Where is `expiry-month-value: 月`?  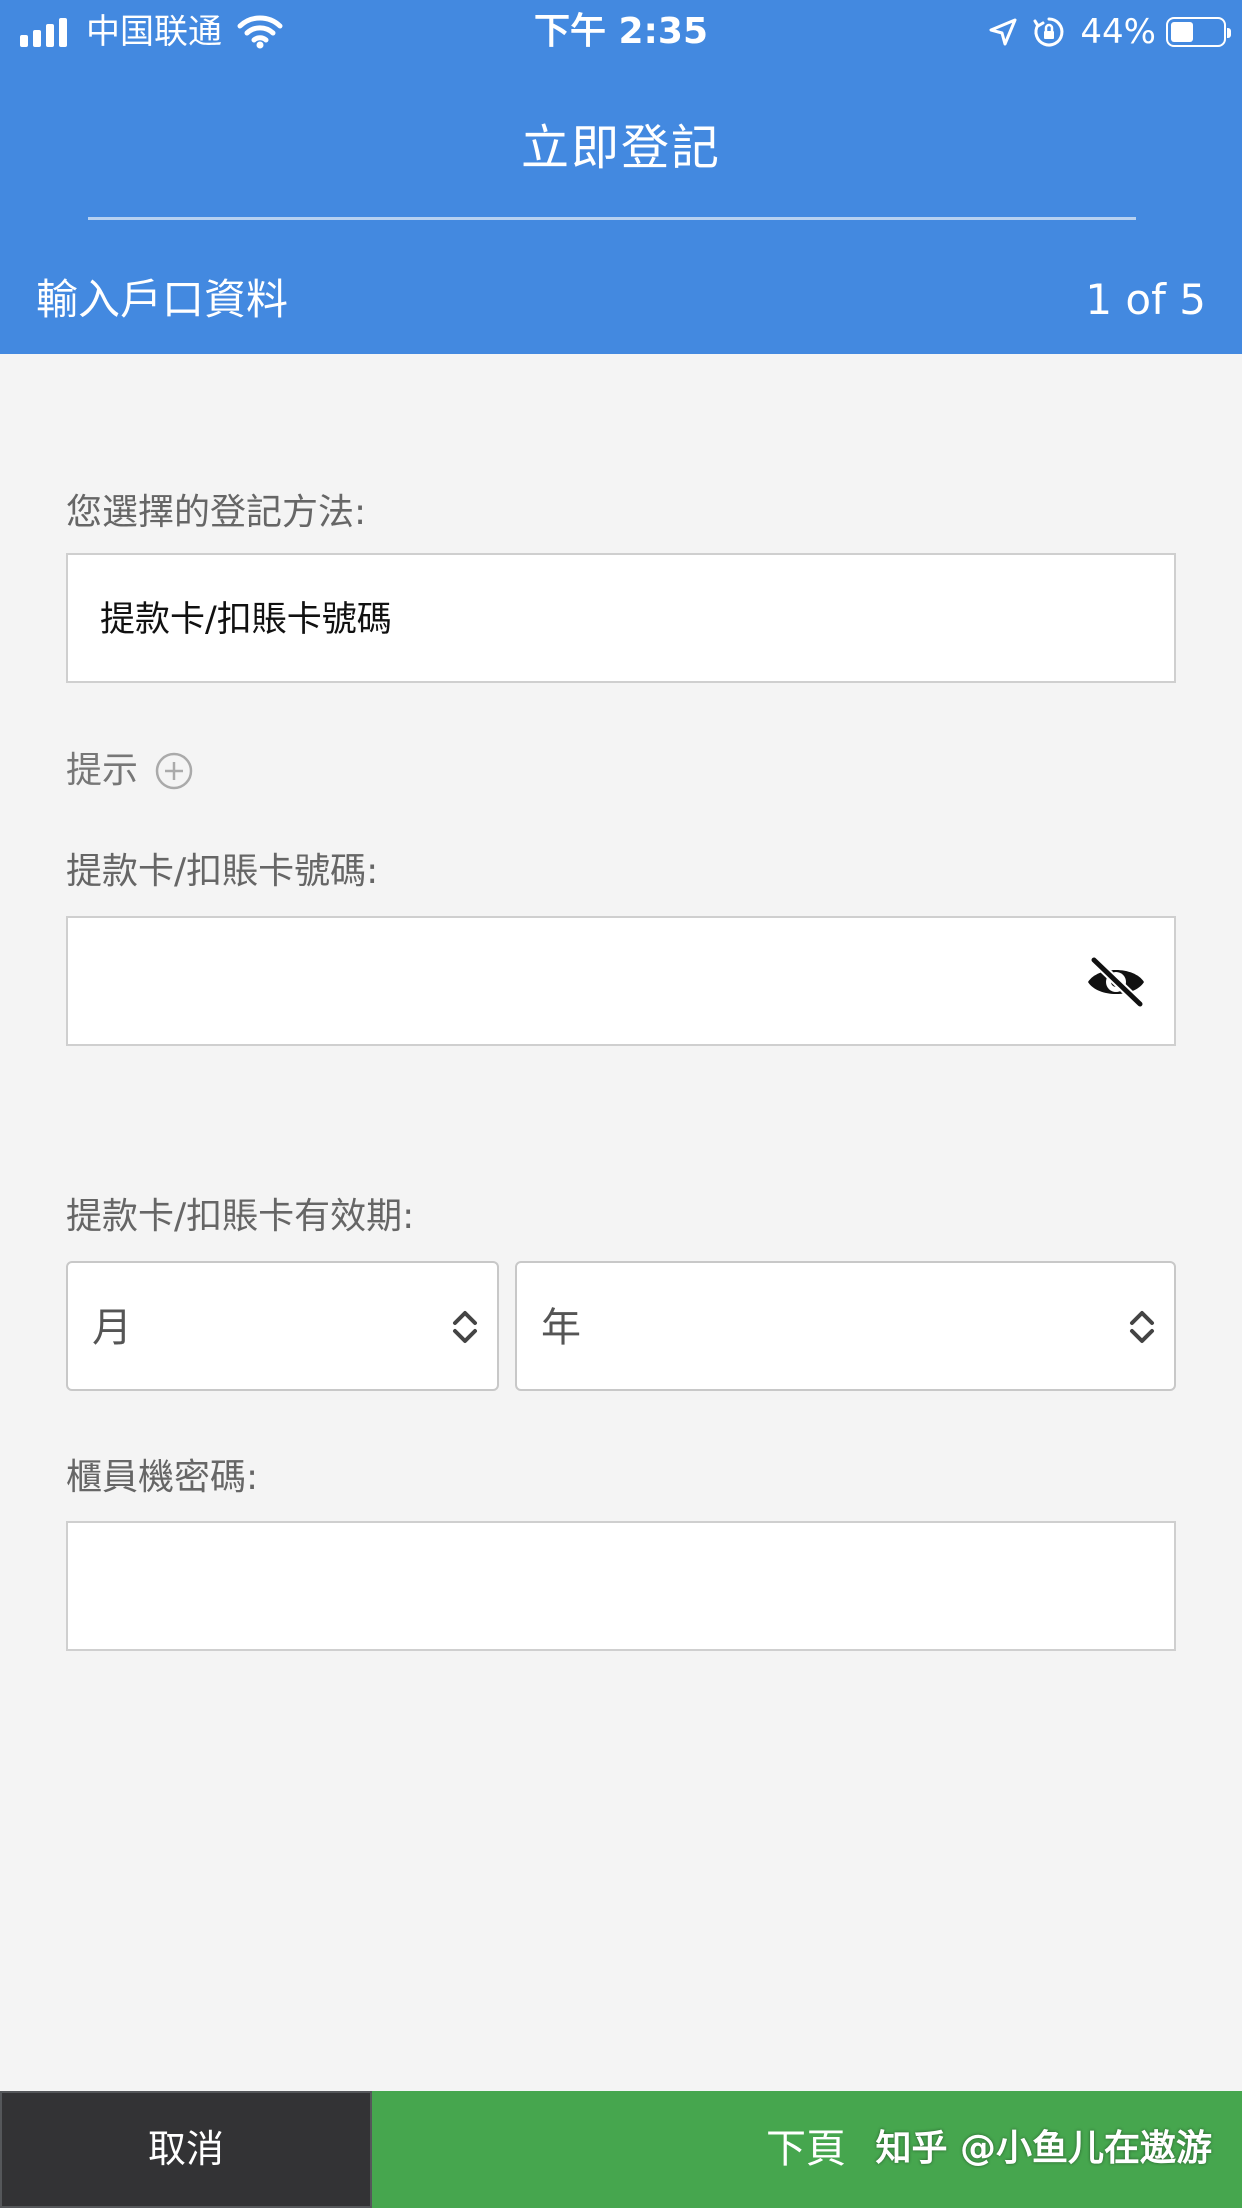
expiry-month-value: 月 is located at coordinates (112, 1328).